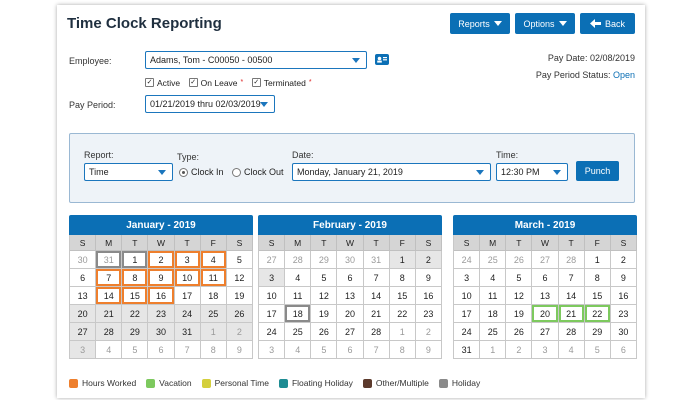 Image resolution: width=700 pixels, height=400 pixels. Describe the element at coordinates (545, 23) in the screenshot. I see `options-button: Options` at that location.